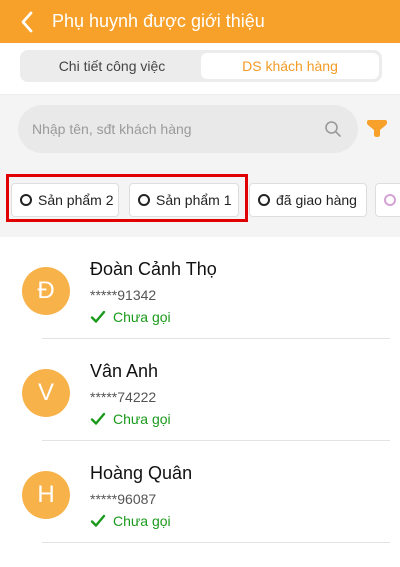 Image resolution: width=400 pixels, height=567 pixels. What do you see at coordinates (127, 198) in the screenshot?
I see `highlight-box` at bounding box center [127, 198].